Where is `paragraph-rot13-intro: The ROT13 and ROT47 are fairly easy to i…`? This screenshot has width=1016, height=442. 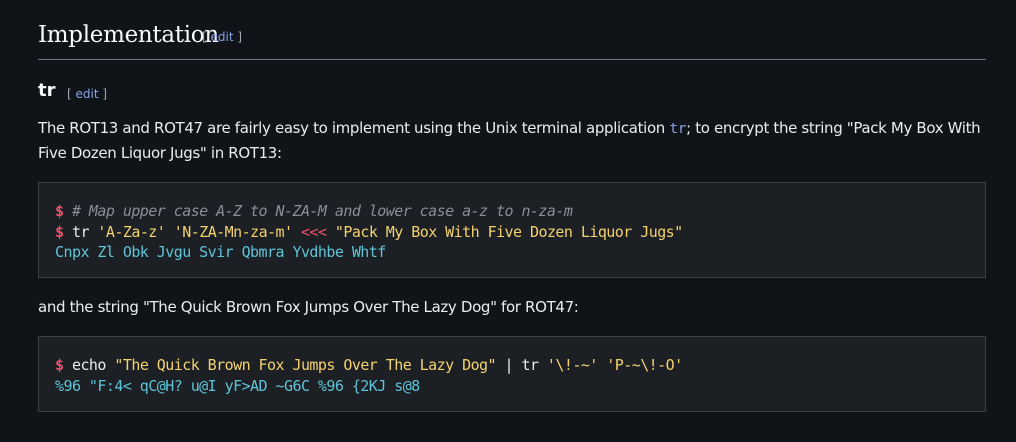 paragraph-rot13-intro: The ROT13 and ROT47 are fairly easy to i… is located at coordinates (509, 140).